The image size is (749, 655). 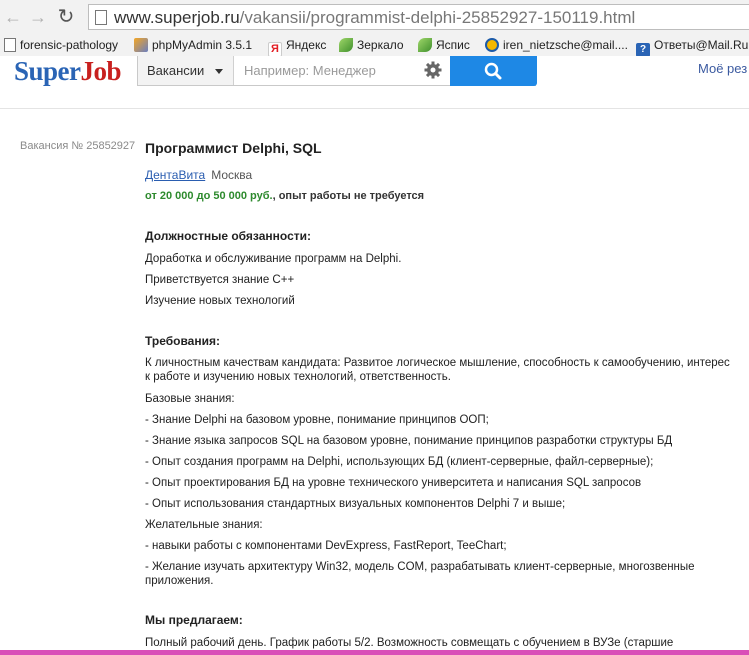 I want to click on document-icon, so click(x=10, y=45).